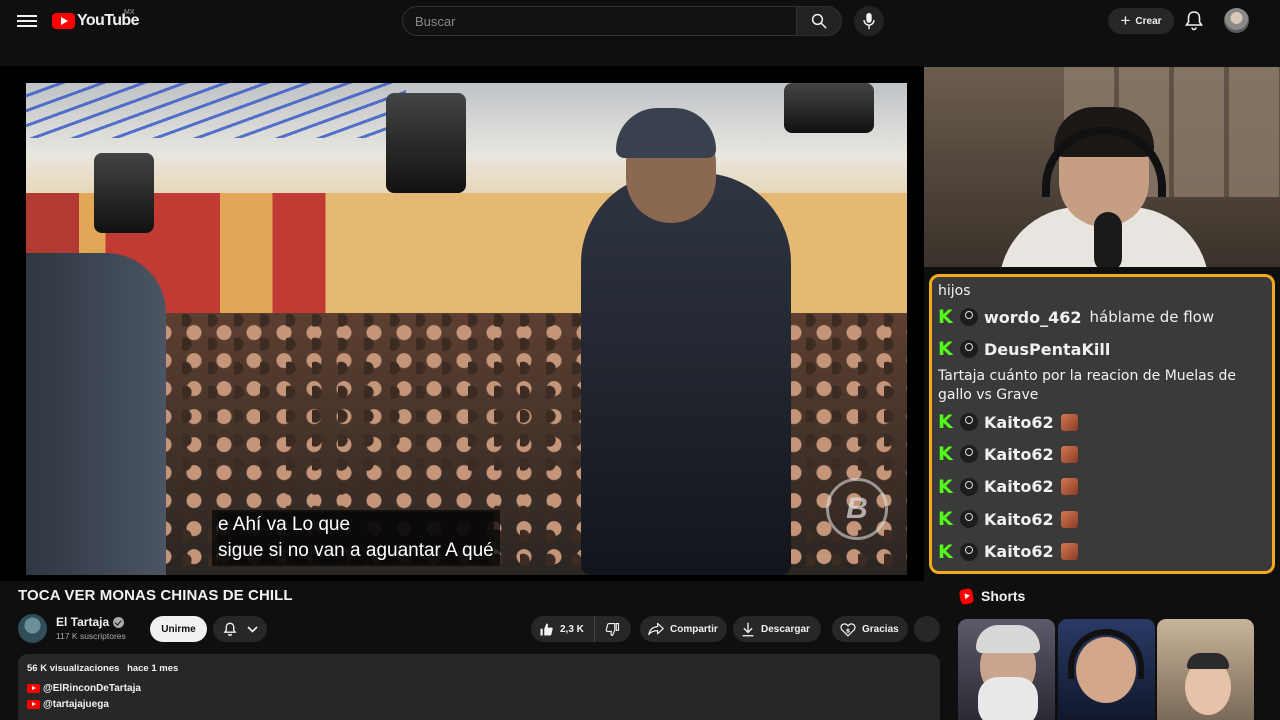  I want to click on video-scene-rapper, so click(686, 374).